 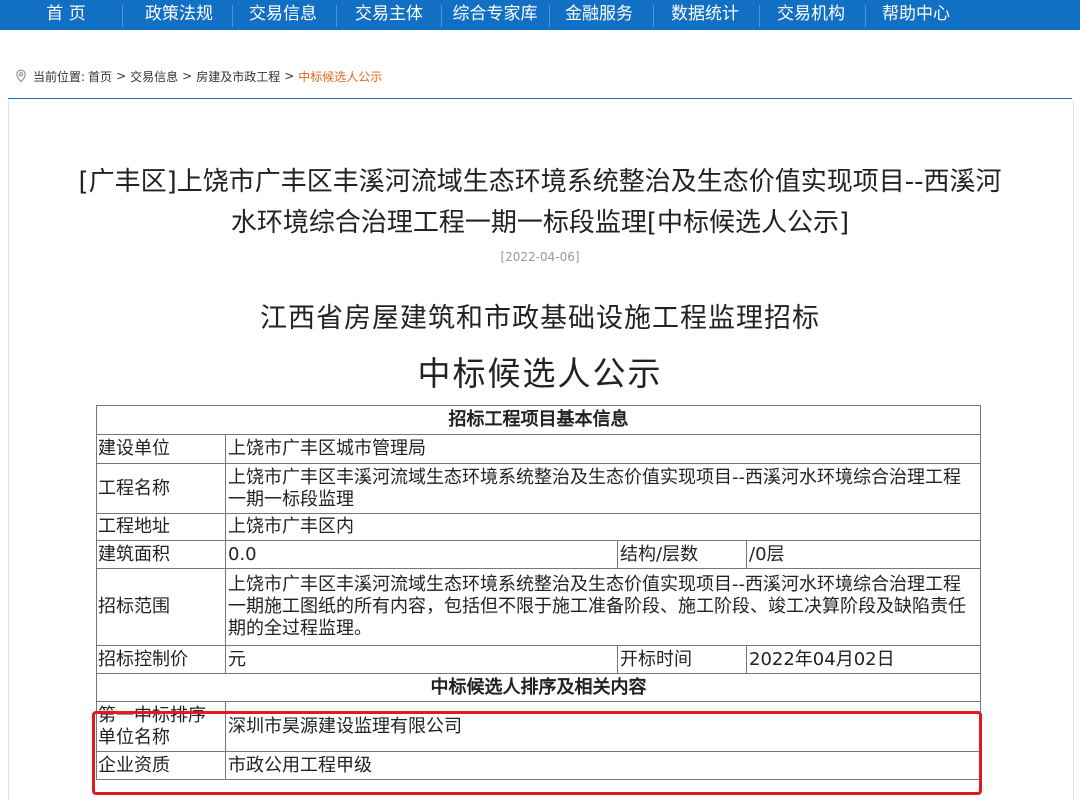 I want to click on project-address-value: 上饶市广丰区内, so click(x=603, y=527).